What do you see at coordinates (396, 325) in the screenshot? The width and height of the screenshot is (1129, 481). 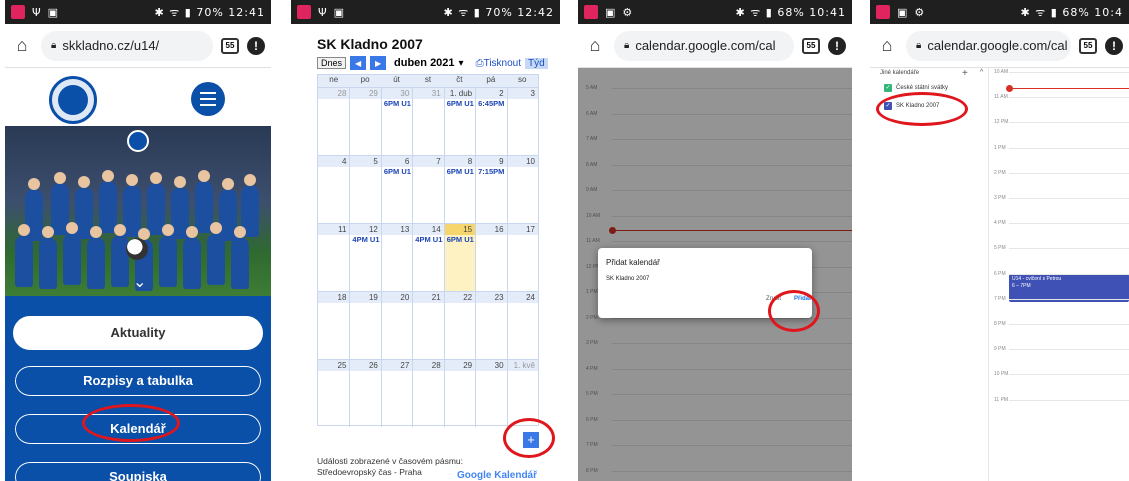 I see `day-cell: 20` at bounding box center [396, 325].